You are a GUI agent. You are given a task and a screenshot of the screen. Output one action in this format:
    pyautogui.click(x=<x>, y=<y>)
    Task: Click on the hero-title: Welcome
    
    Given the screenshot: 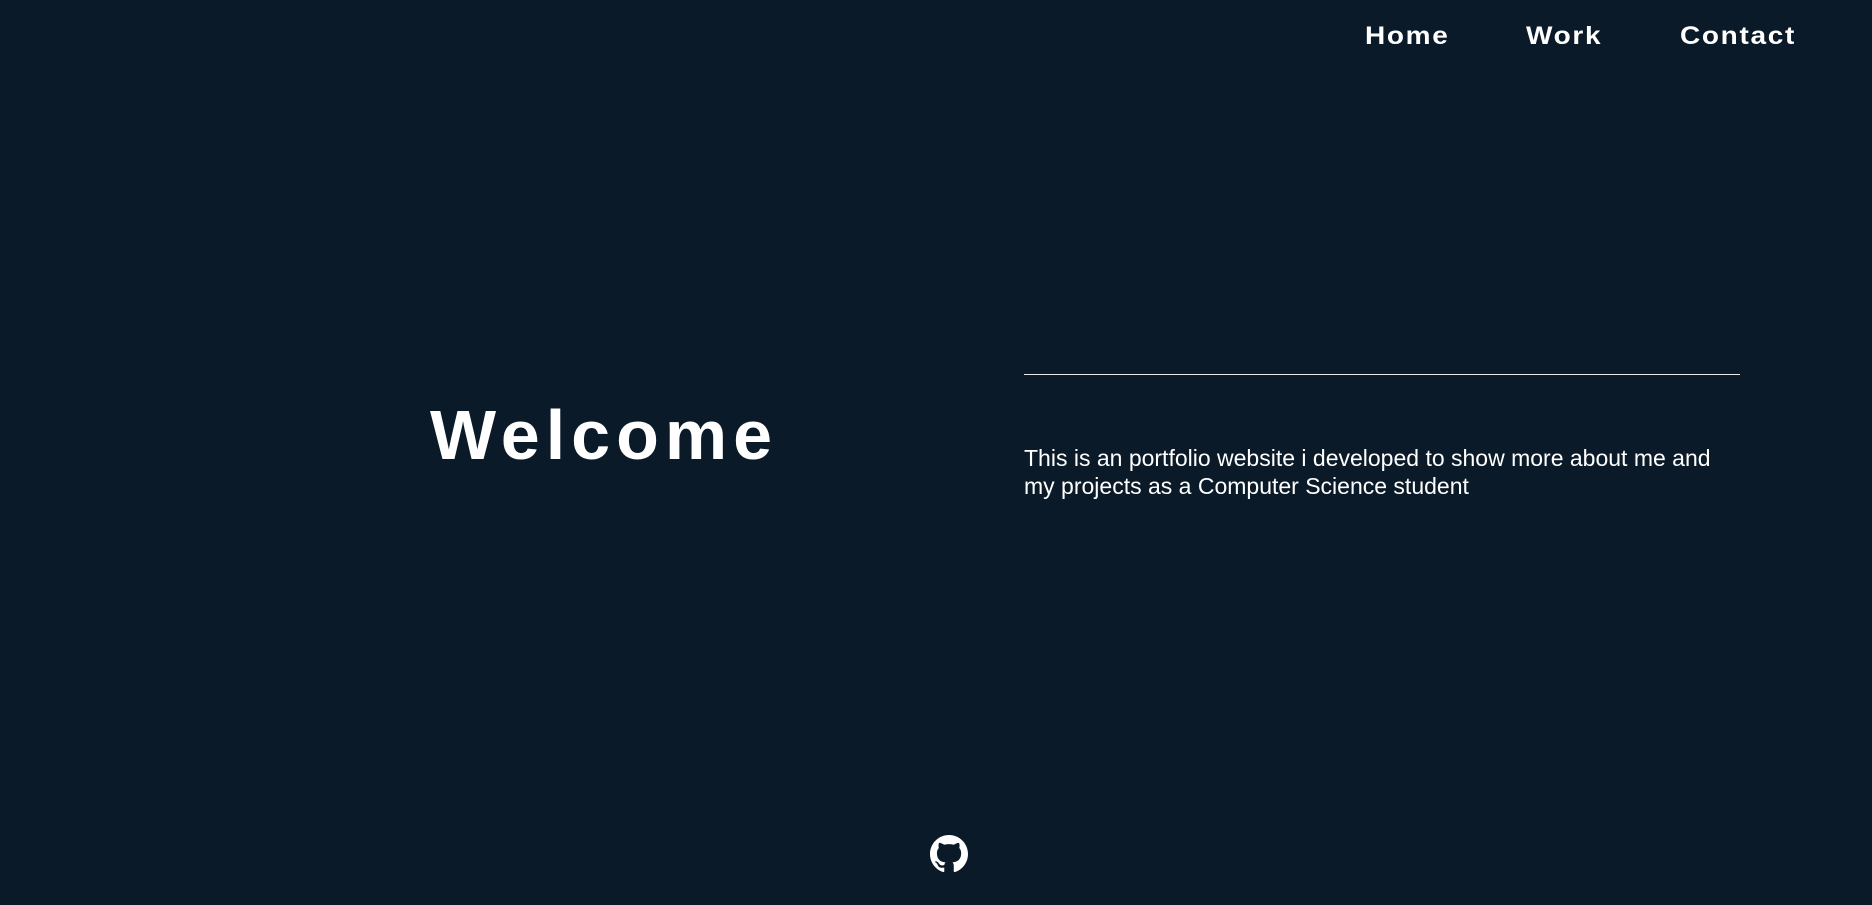 What is the action you would take?
    pyautogui.click(x=604, y=435)
    